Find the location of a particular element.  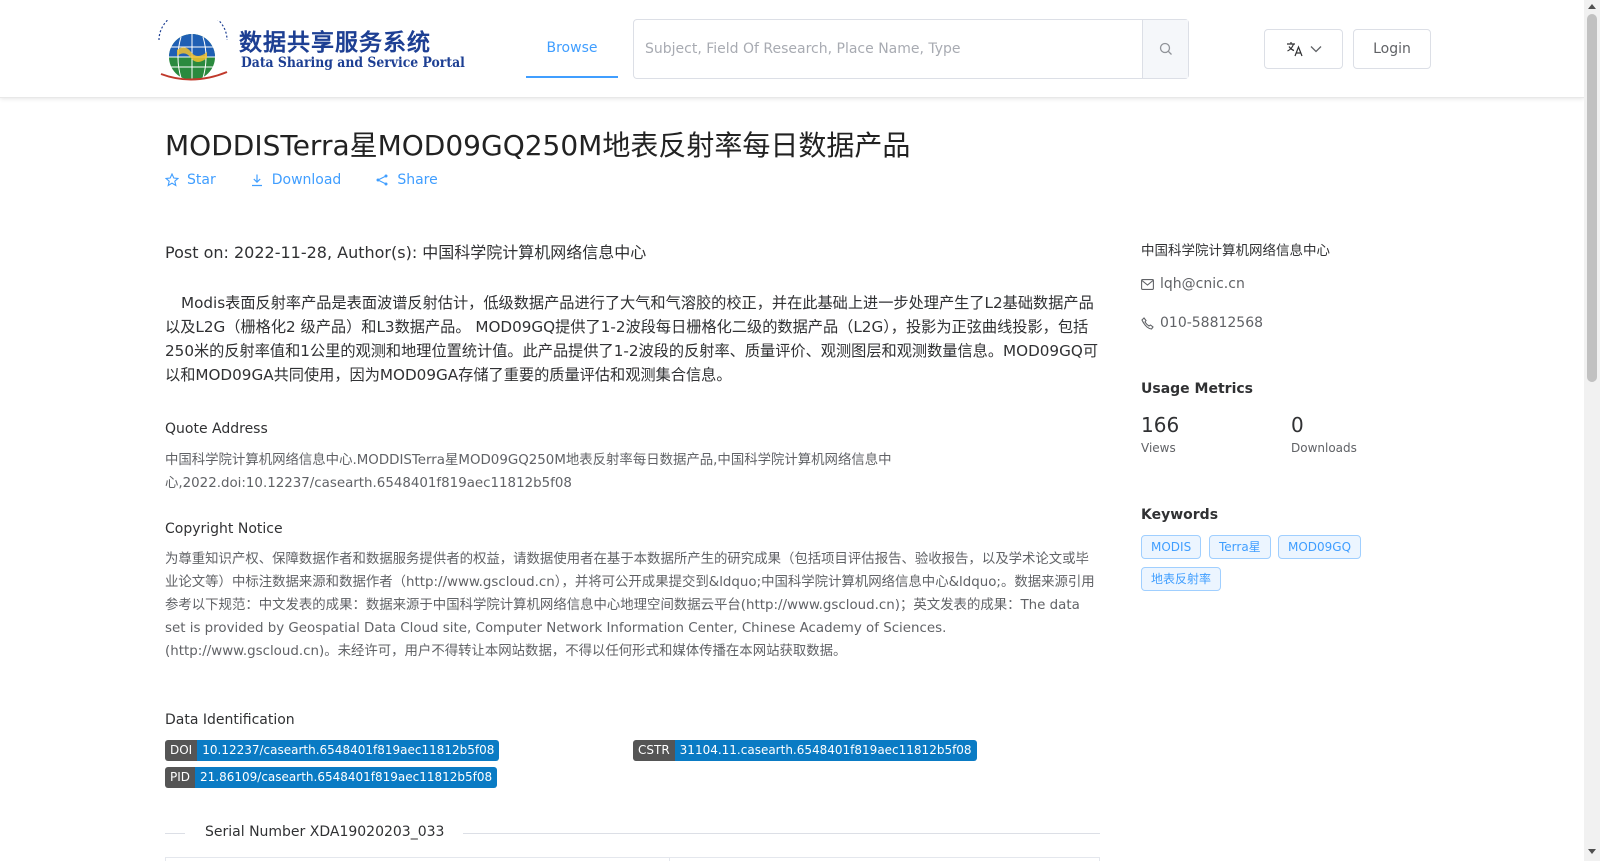

scroll-up-arrow-icon is located at coordinates (1592, 6).